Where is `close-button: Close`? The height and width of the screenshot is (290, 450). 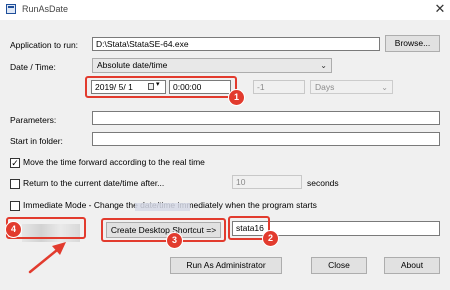 close-button: Close is located at coordinates (339, 265).